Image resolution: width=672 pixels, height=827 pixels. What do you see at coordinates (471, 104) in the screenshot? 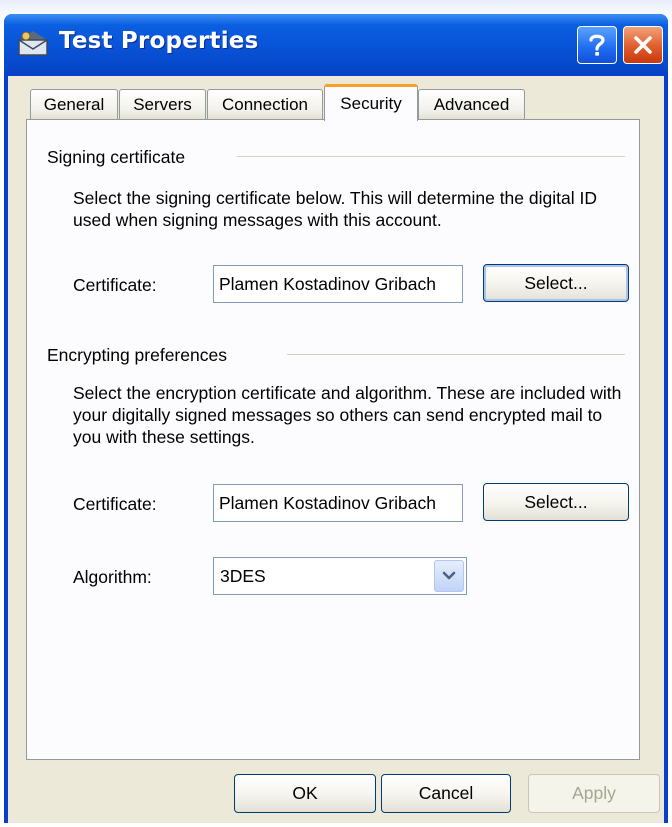
I see `tab-advanced: Advanced` at bounding box center [471, 104].